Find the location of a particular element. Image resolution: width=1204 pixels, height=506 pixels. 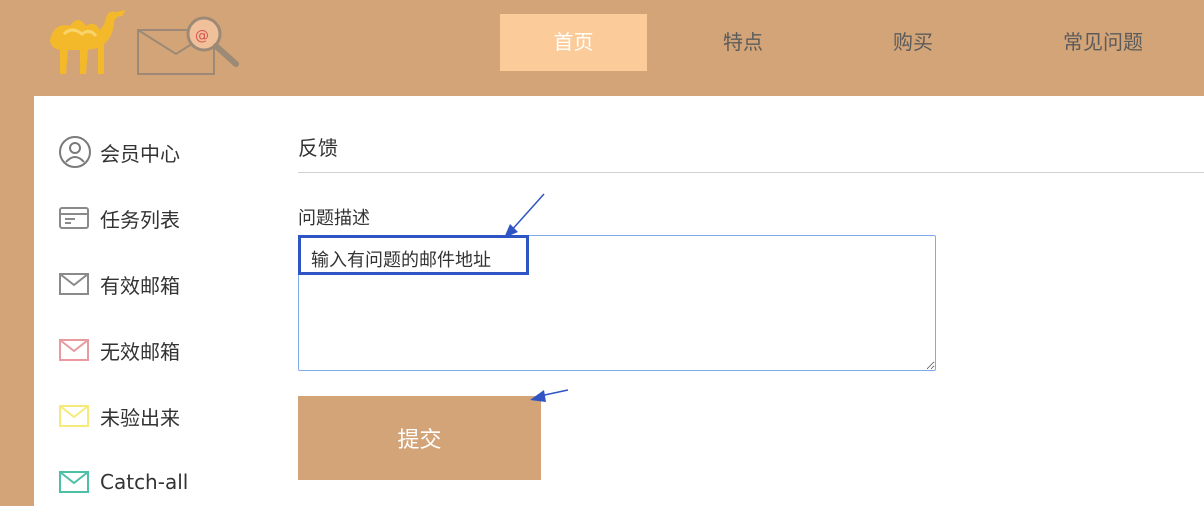

sidebar-item-label: 无效邮箱 is located at coordinates (140, 351).